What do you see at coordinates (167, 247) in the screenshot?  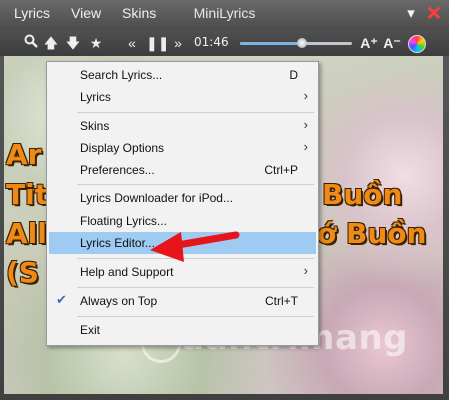 I see `arrow-head` at bounding box center [167, 247].